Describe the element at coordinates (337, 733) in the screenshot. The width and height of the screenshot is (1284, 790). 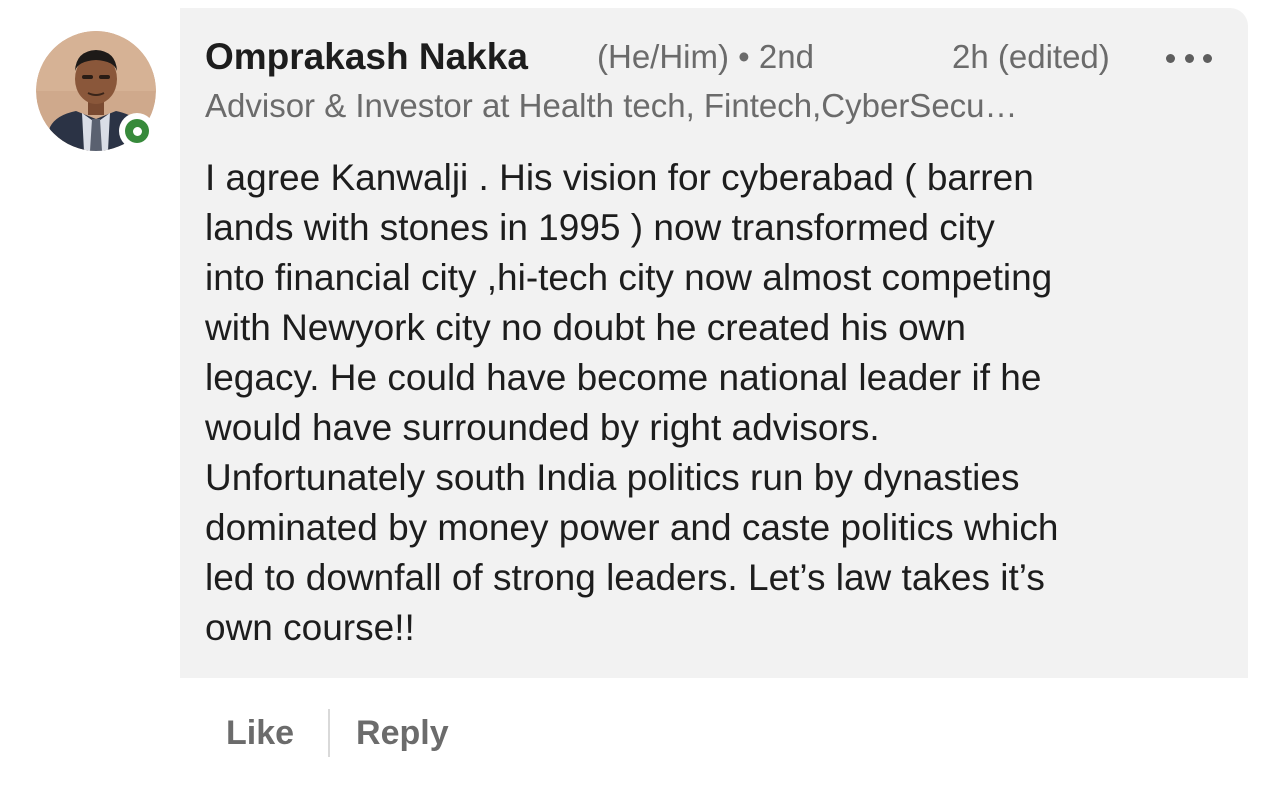
I see `comment-actions: Like Reply` at that location.